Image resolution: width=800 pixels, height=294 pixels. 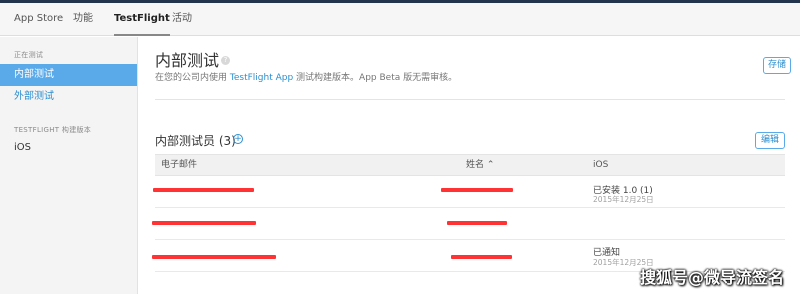 I want to click on header-divider, so click(x=470, y=99).